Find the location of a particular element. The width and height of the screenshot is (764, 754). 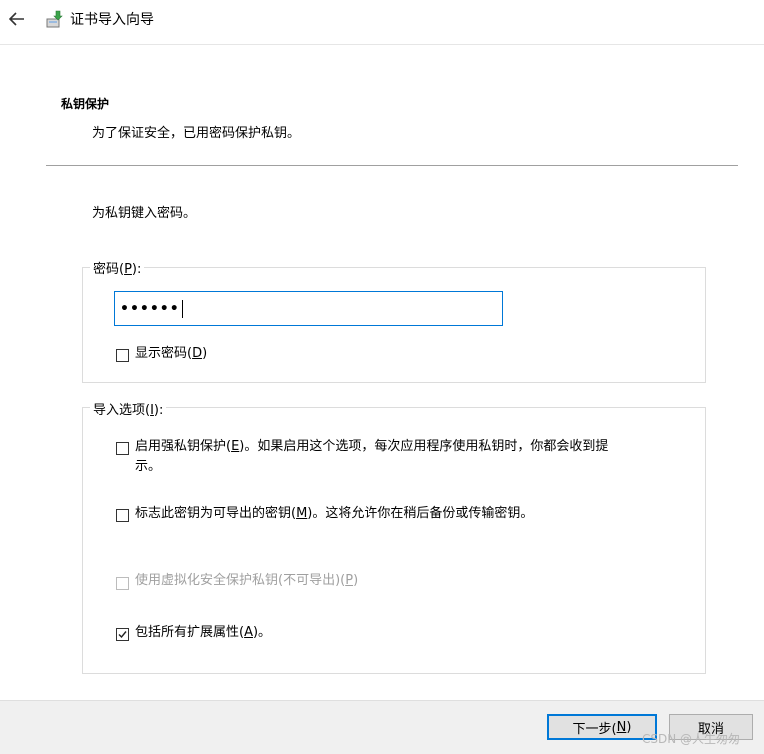

password-prompt: 为私钥键入密码。 is located at coordinates (144, 213).